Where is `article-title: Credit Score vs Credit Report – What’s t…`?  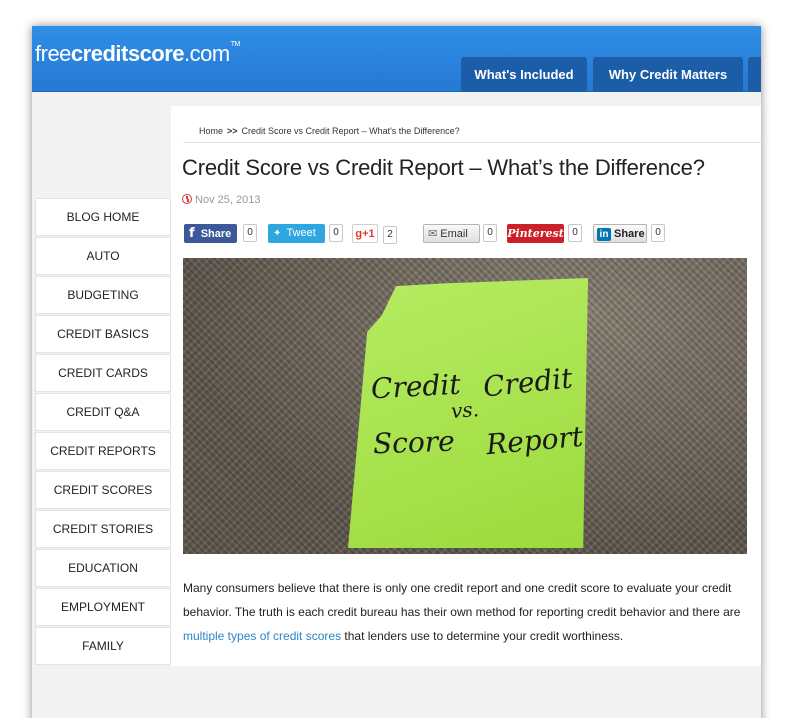
article-title: Credit Score vs Credit Report – What’s t… is located at coordinates (443, 167).